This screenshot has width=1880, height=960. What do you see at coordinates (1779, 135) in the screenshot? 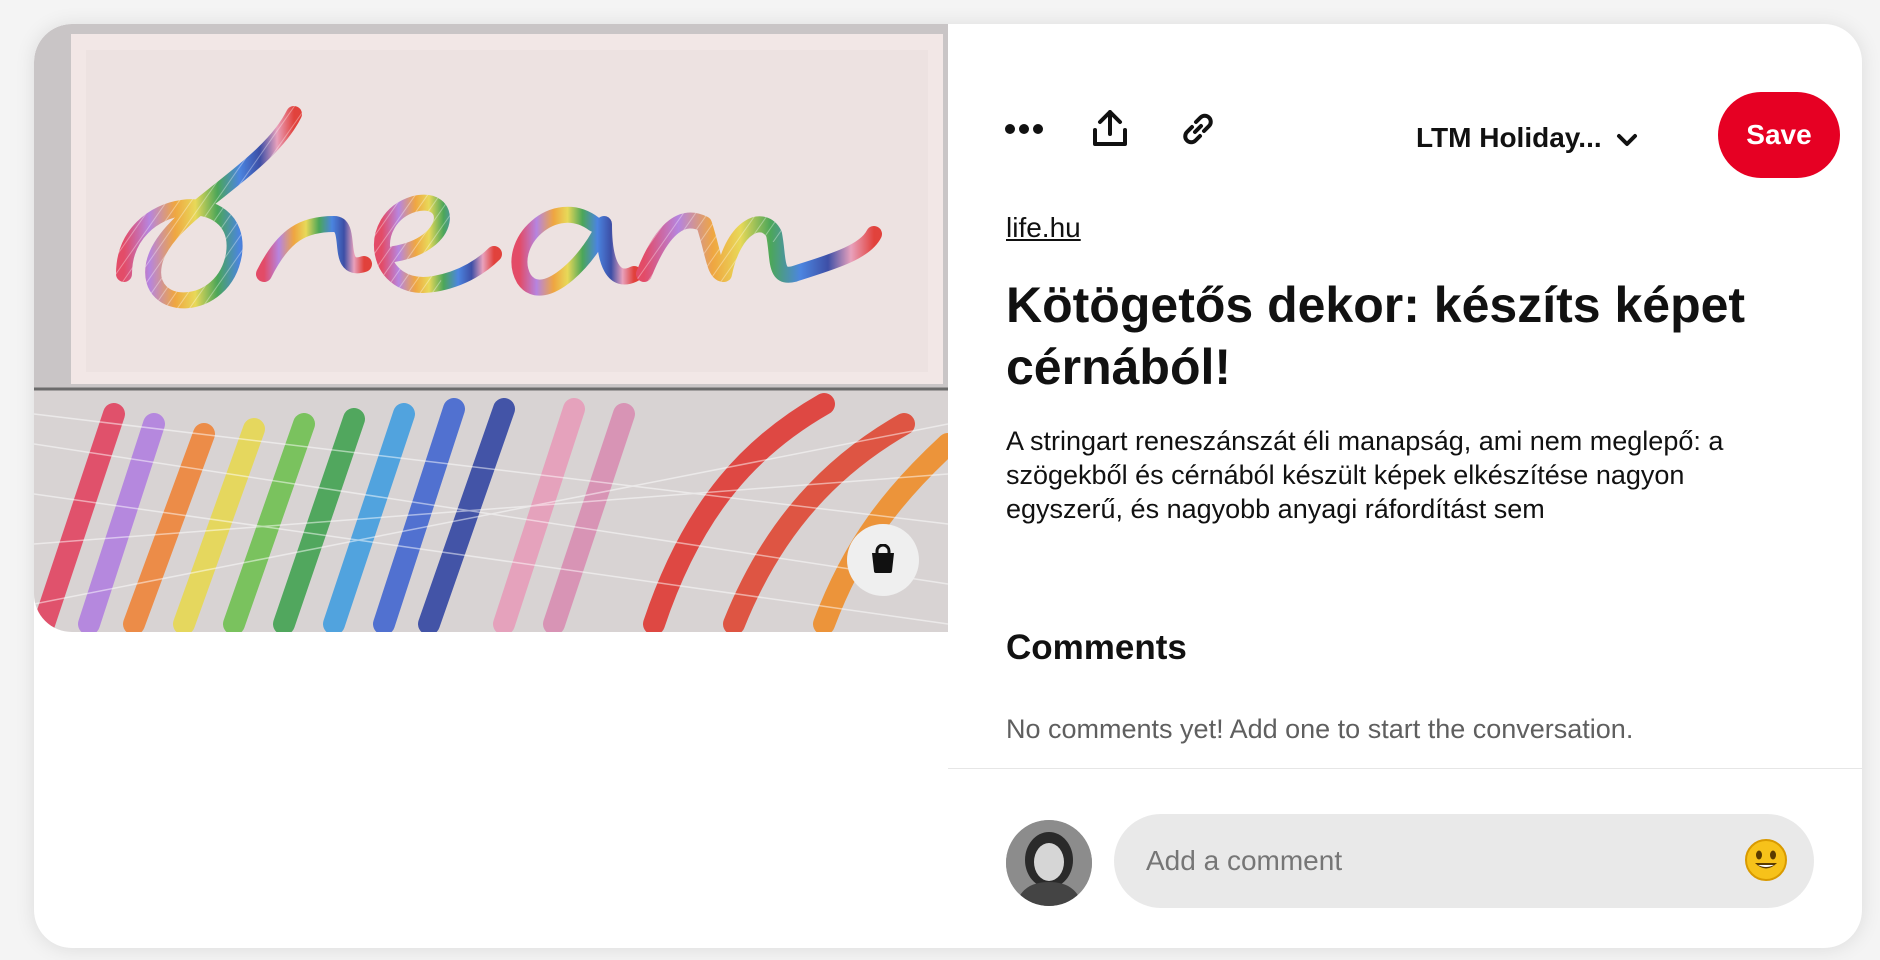
I see `save-button: Save` at bounding box center [1779, 135].